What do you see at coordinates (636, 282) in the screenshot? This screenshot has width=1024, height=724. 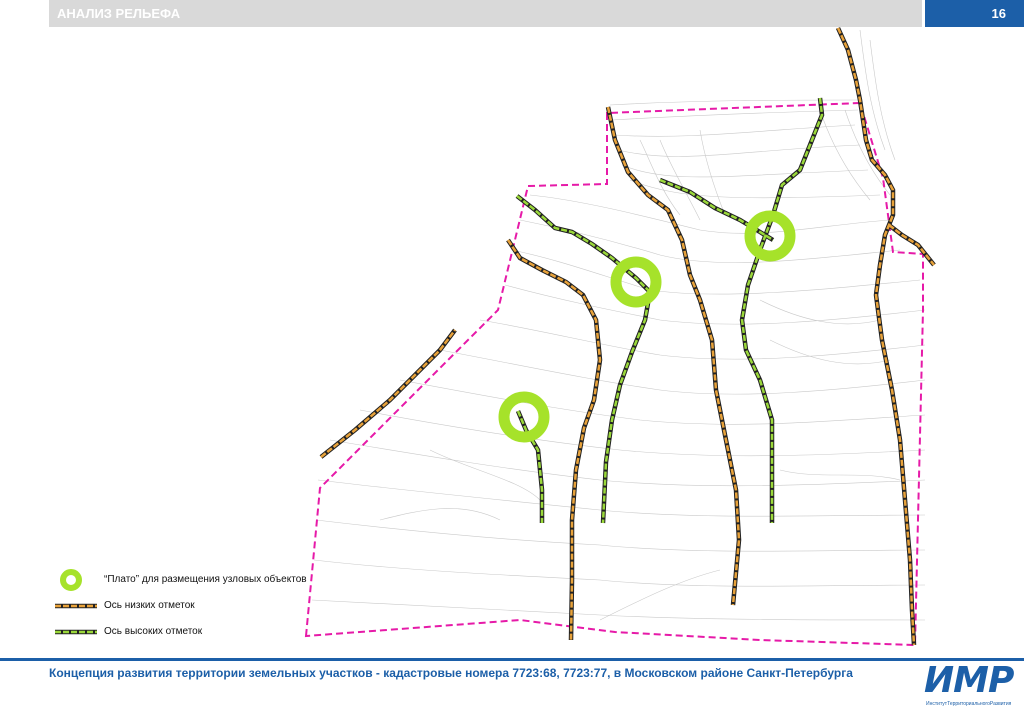 I see `plateau-marker` at bounding box center [636, 282].